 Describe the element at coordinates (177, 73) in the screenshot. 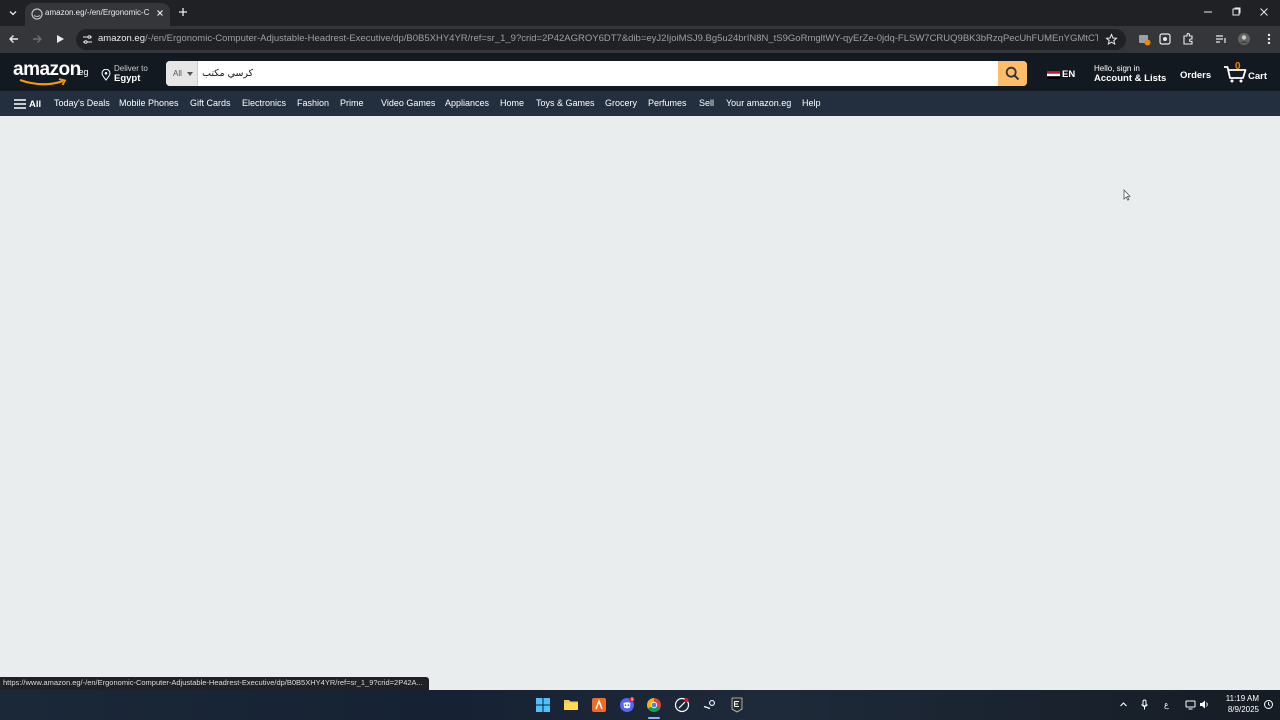

I see `search-category-label: All` at that location.